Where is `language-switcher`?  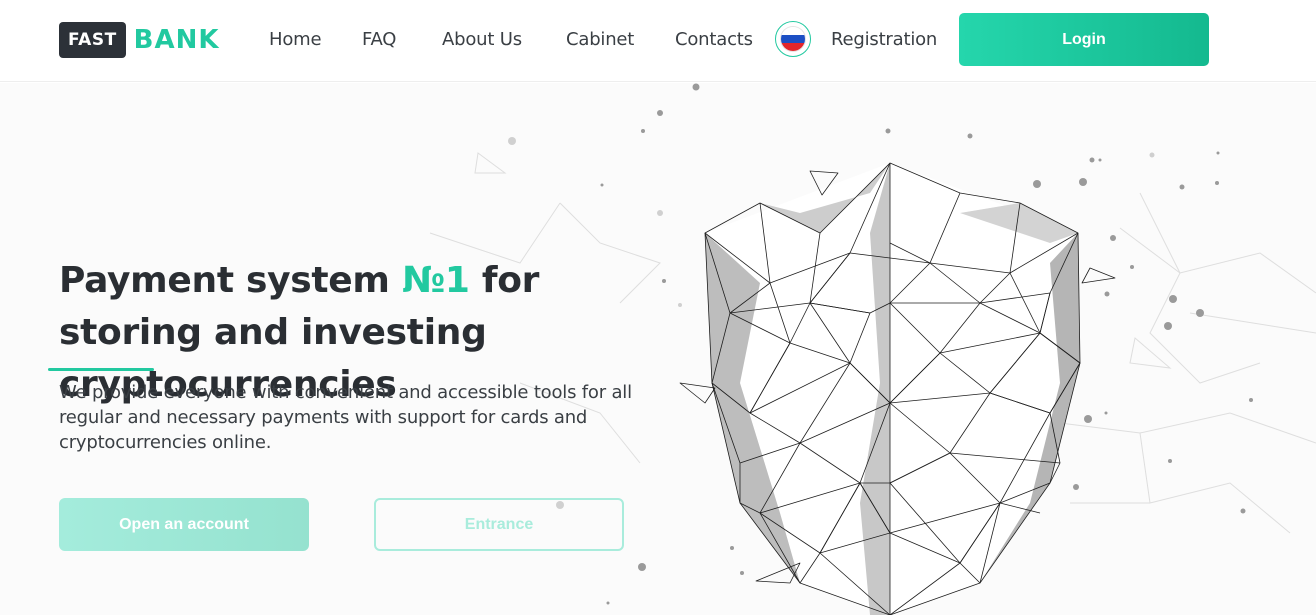
language-switcher is located at coordinates (793, 39).